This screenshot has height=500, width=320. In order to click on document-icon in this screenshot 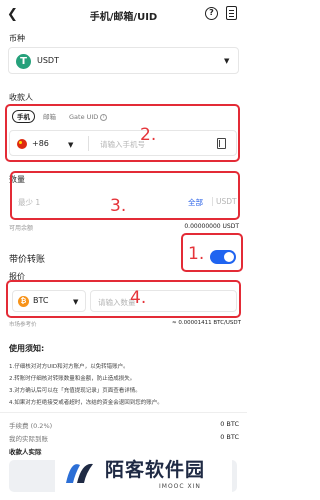, I will do `click(231, 13)`.